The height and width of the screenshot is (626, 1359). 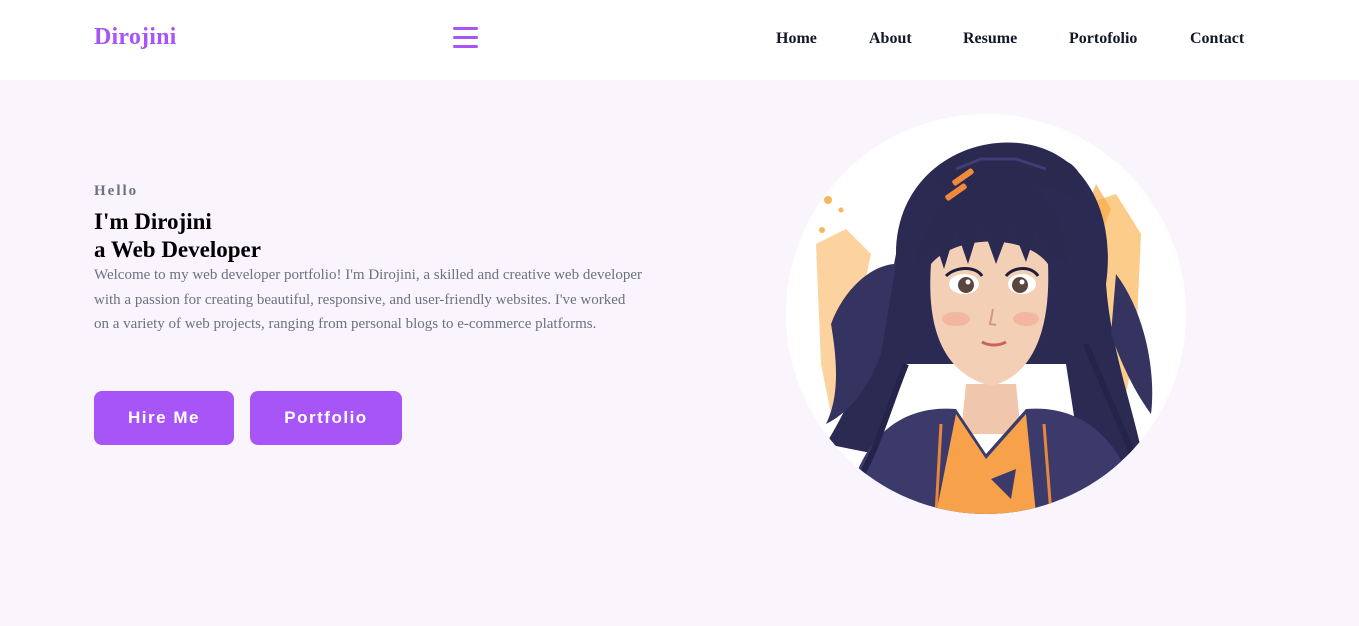 What do you see at coordinates (116, 191) in the screenshot?
I see `hero-greeting: Hello` at bounding box center [116, 191].